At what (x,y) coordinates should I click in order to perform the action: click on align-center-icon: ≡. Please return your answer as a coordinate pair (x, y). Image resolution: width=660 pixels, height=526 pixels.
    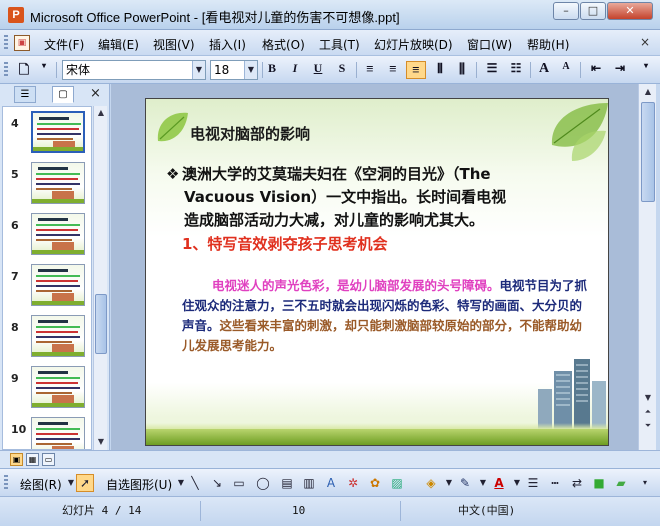
    Looking at the image, I should click on (393, 70).